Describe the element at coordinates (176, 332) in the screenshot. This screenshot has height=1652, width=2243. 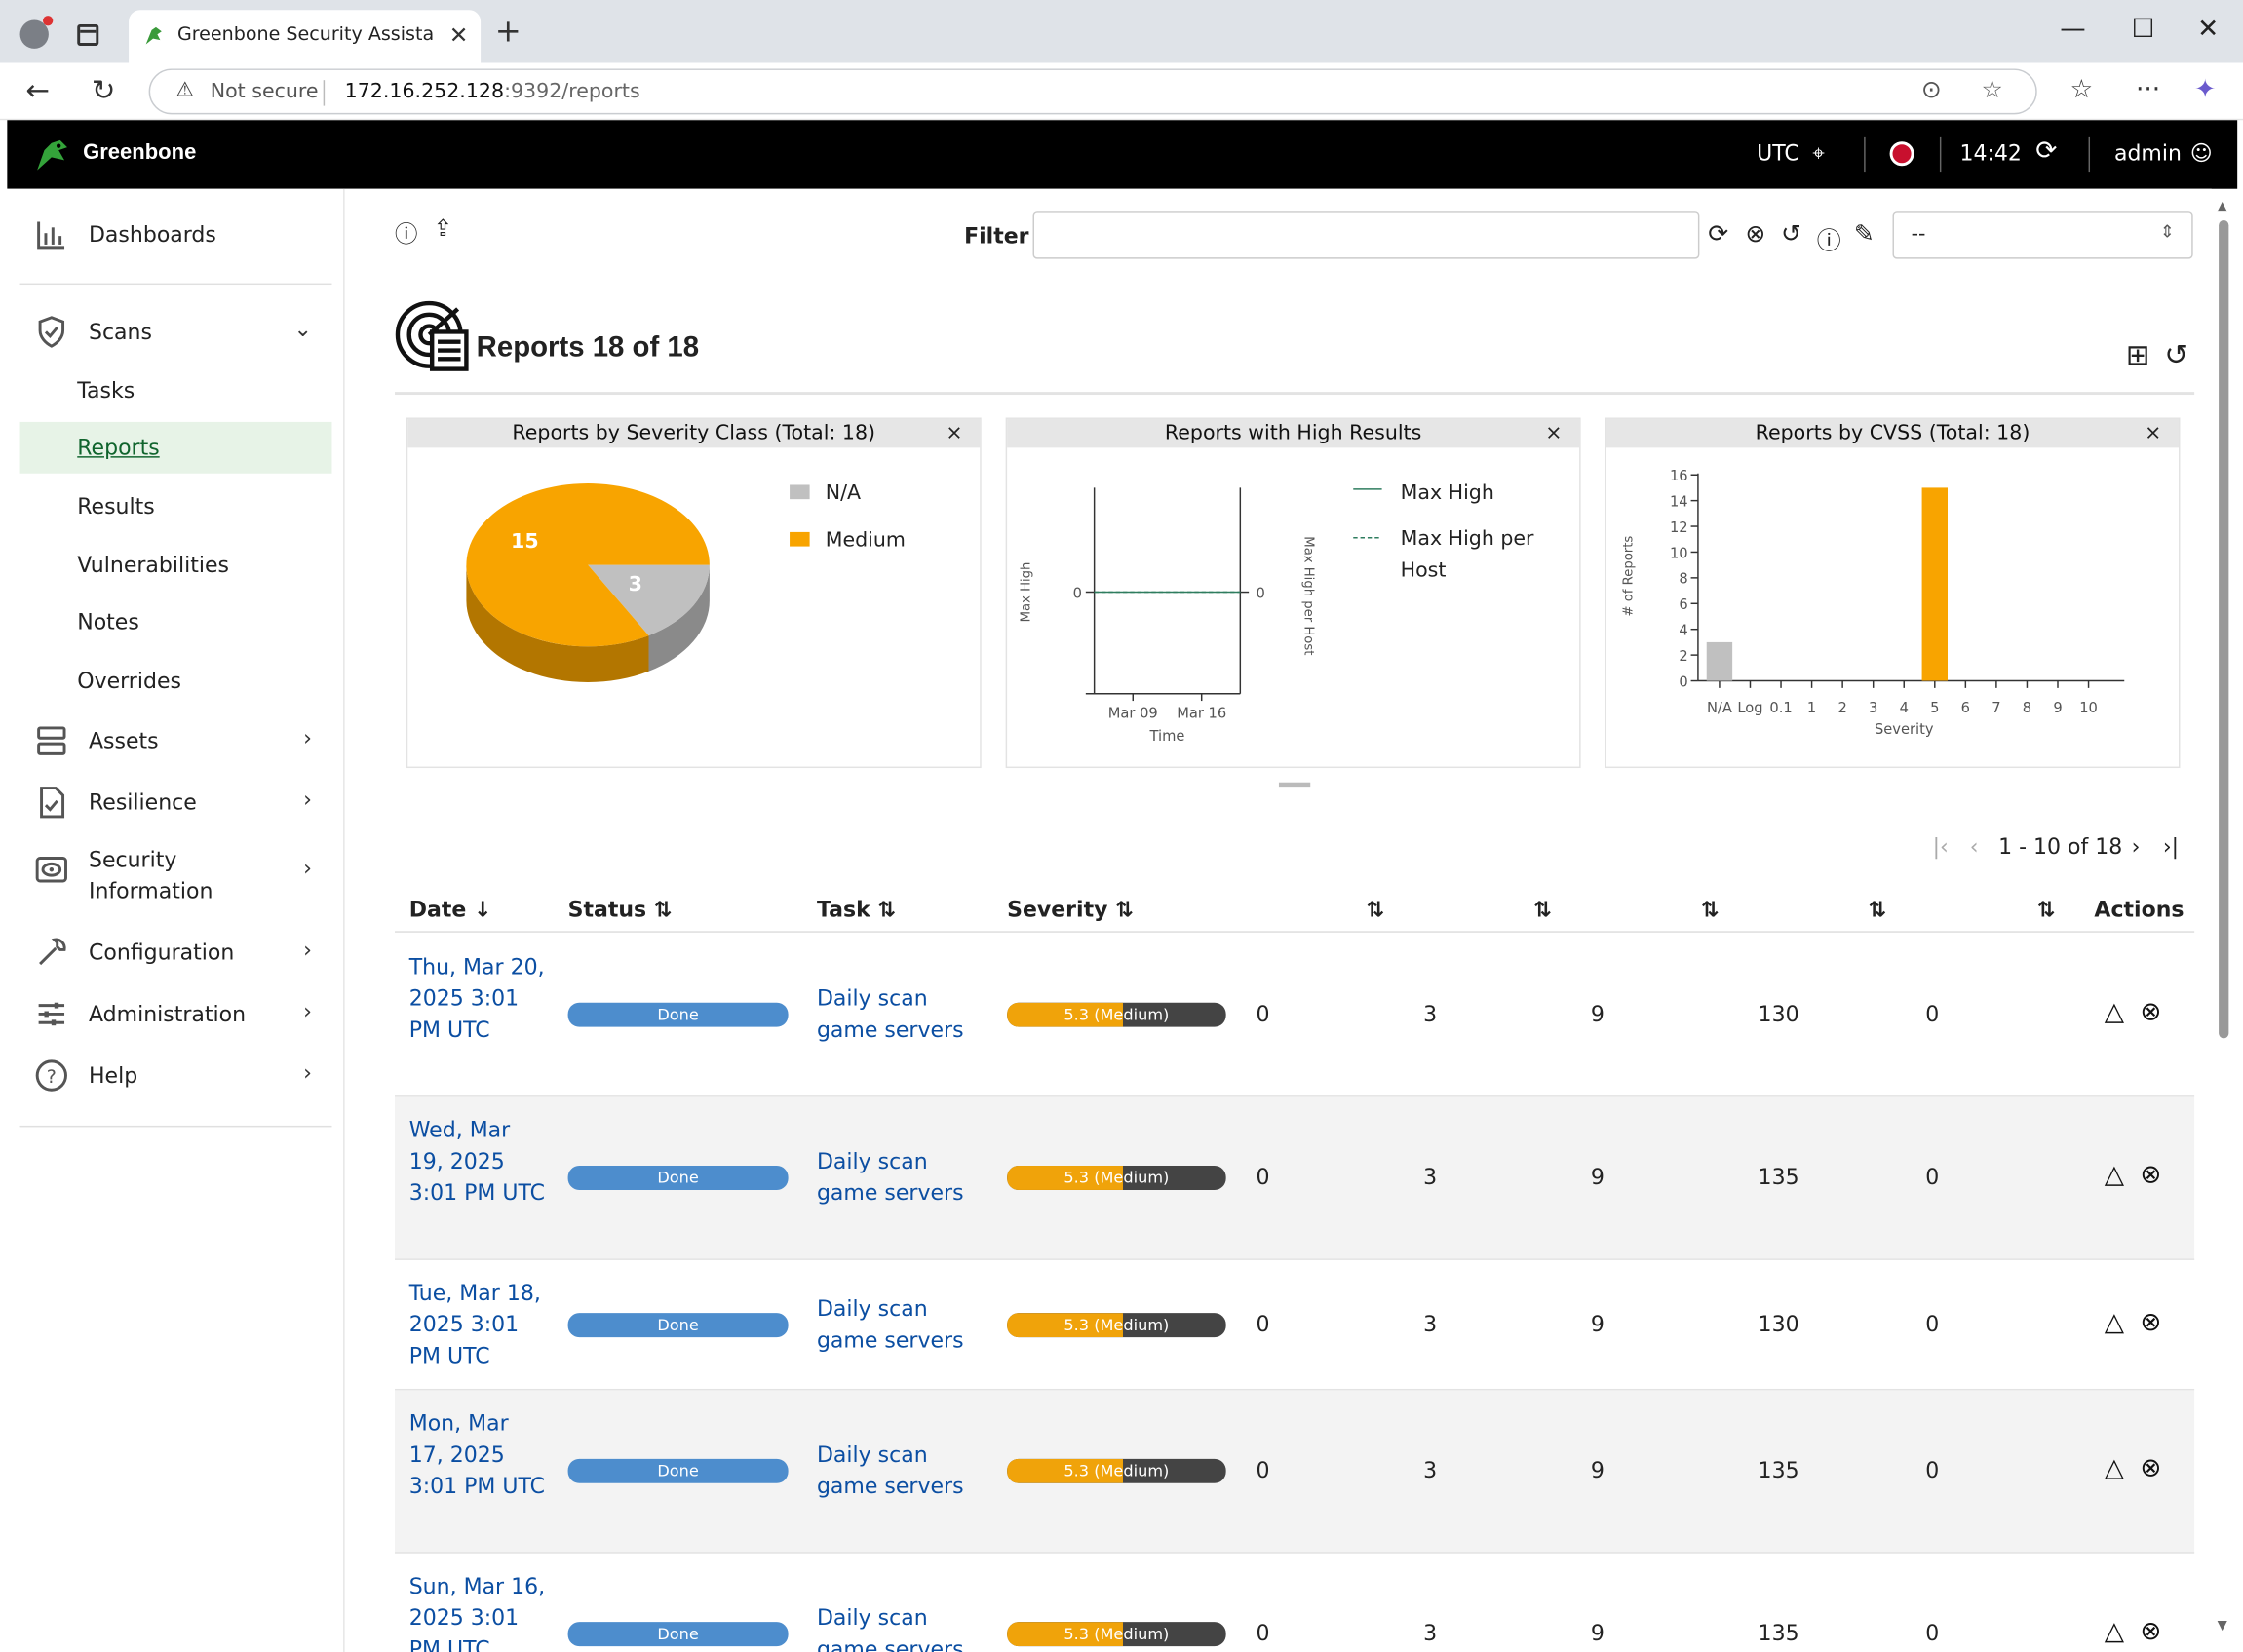
I see `sidebar-item-scans: Scans ⌄` at that location.